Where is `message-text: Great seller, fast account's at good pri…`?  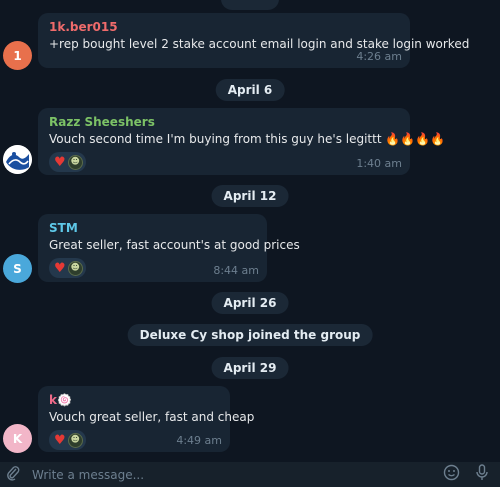
message-text: Great seller, fast account's at good pri… is located at coordinates (174, 245).